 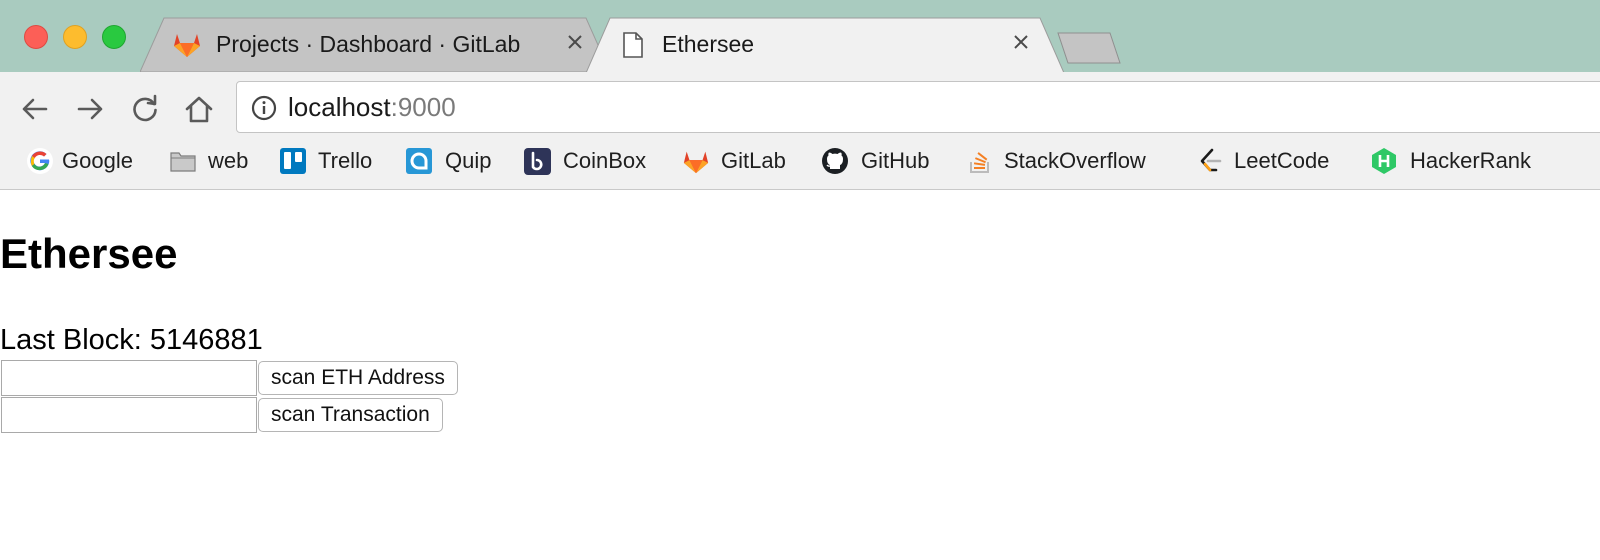 I want to click on bookmark-label: Trello, so click(x=345, y=160).